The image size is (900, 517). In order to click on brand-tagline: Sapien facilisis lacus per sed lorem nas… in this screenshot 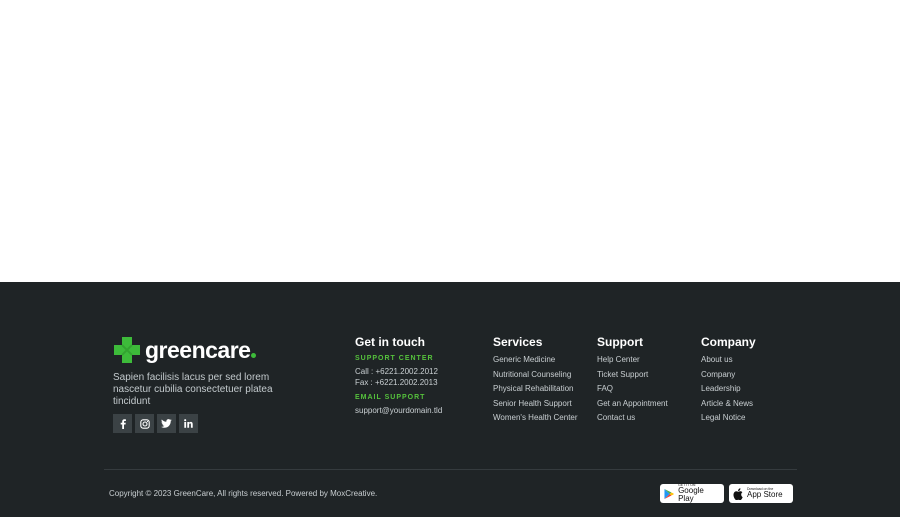, I will do `click(193, 389)`.